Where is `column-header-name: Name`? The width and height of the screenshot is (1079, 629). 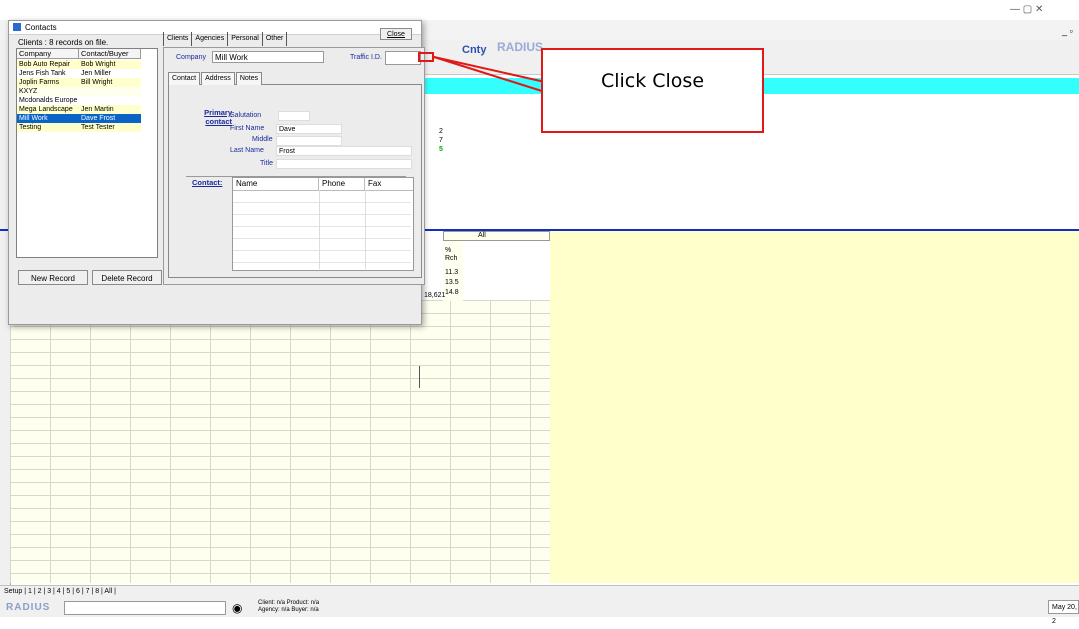
column-header-name: Name is located at coordinates (276, 184).